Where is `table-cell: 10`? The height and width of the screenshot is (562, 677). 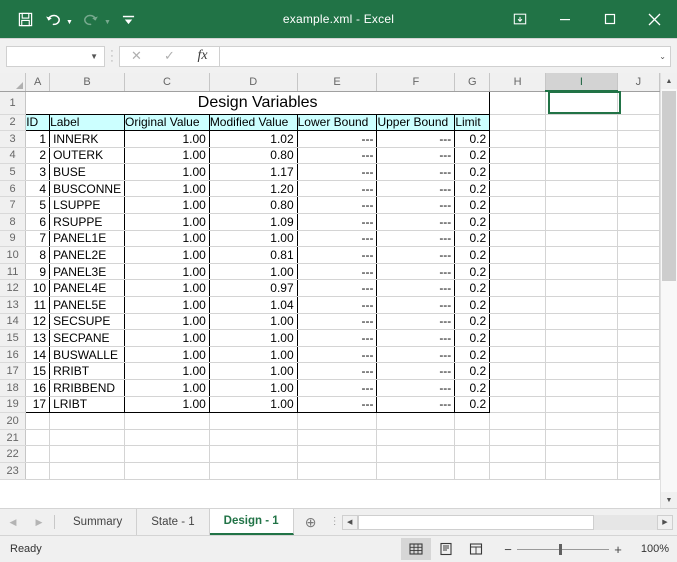
table-cell: 10 is located at coordinates (38, 288).